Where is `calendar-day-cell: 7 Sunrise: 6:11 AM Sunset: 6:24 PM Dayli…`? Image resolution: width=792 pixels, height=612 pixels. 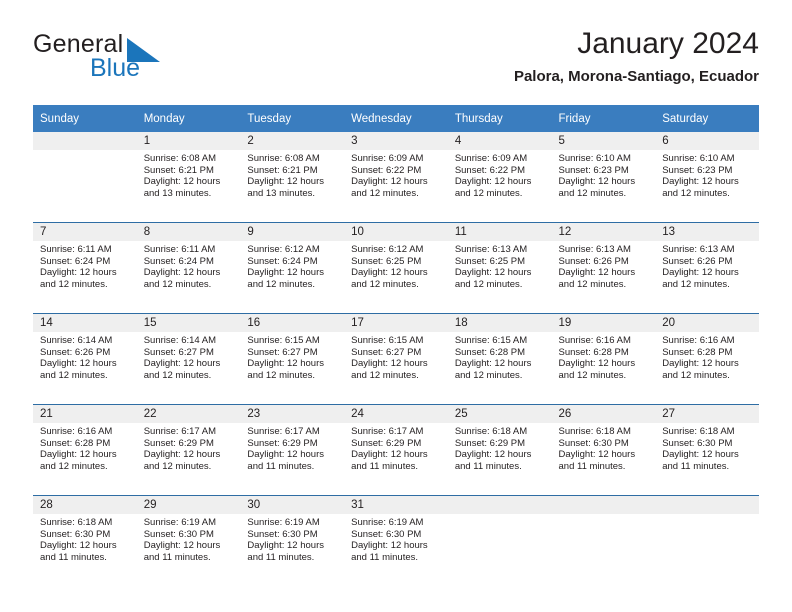 calendar-day-cell: 7 Sunrise: 6:11 AM Sunset: 6:24 PM Dayli… is located at coordinates (85, 268).